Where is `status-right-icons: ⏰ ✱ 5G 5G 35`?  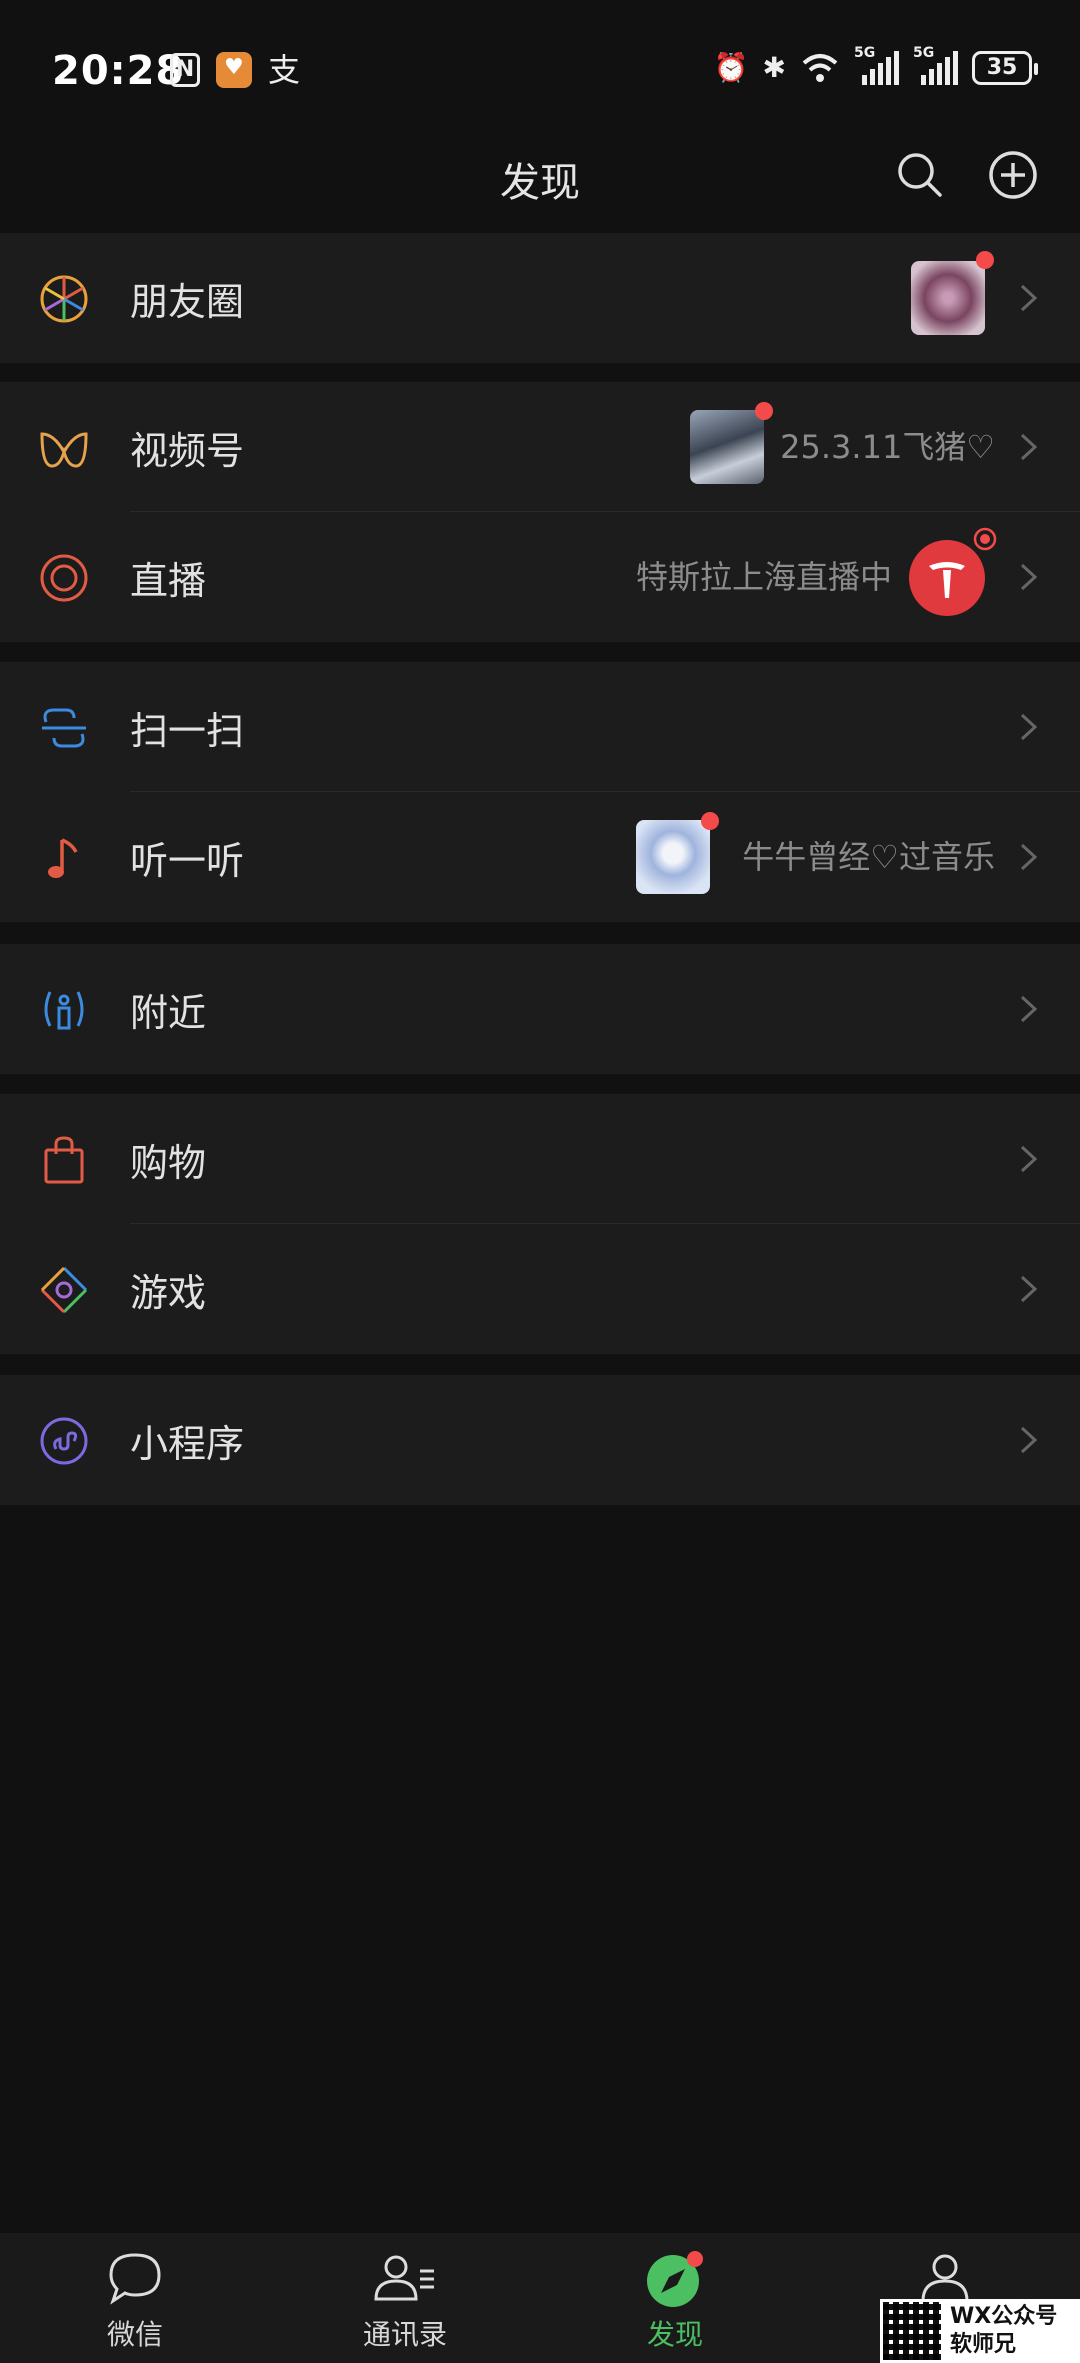
status-right-icons: ⏰ ✱ 5G 5G 35 is located at coordinates (875, 65).